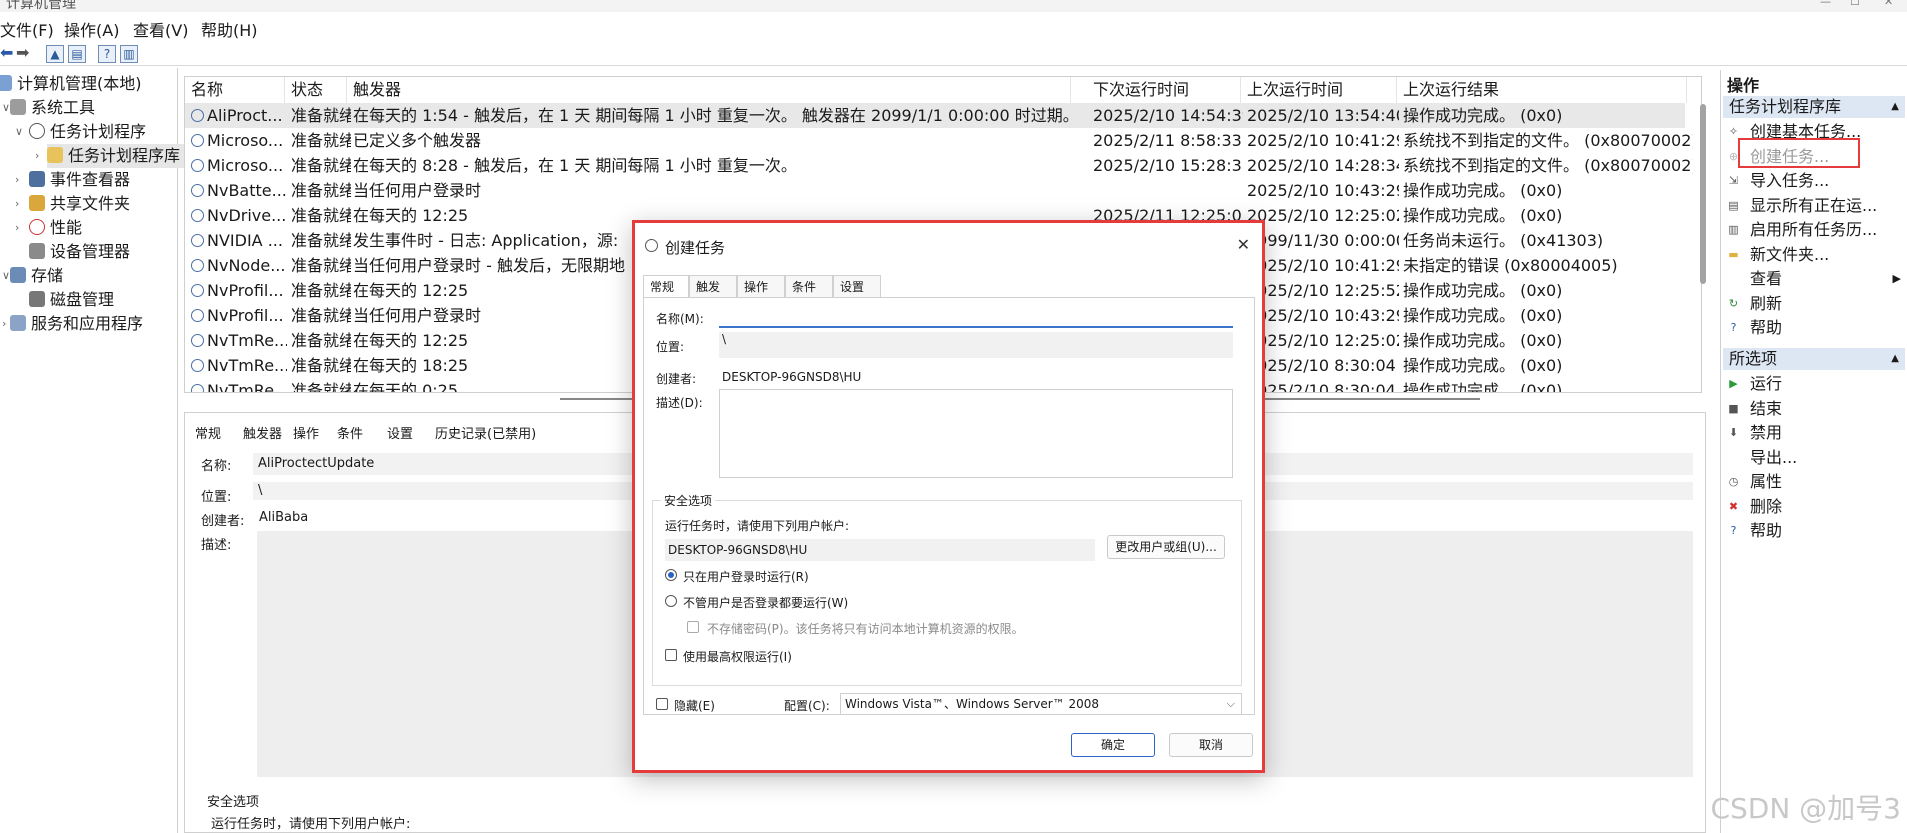  I want to click on action-stop: ■ 结束, so click(1814, 409).